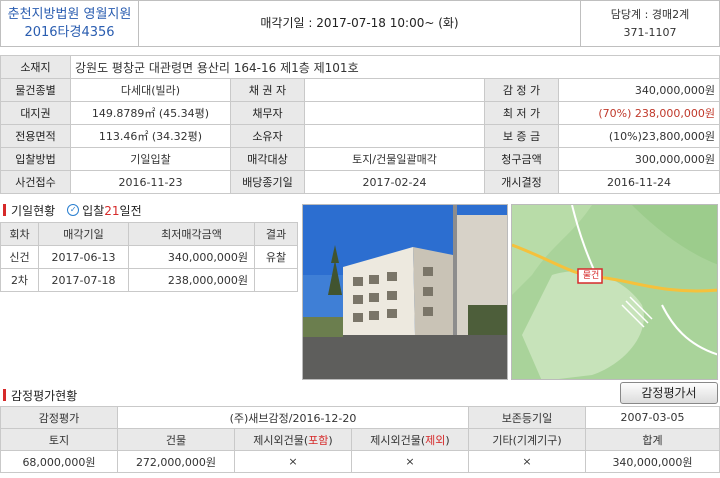 The image size is (720, 478). Describe the element at coordinates (191, 257) in the screenshot. I see `price-cell: 340,000,000원` at that location.